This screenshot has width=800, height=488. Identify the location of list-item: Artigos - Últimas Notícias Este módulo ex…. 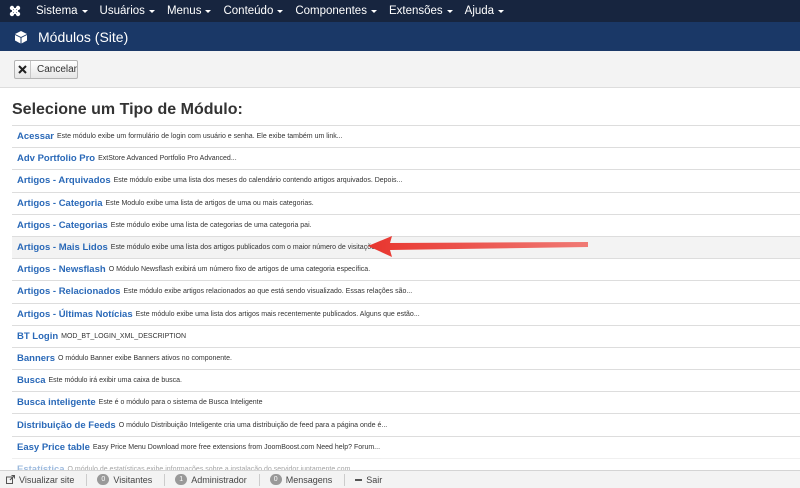
(406, 313).